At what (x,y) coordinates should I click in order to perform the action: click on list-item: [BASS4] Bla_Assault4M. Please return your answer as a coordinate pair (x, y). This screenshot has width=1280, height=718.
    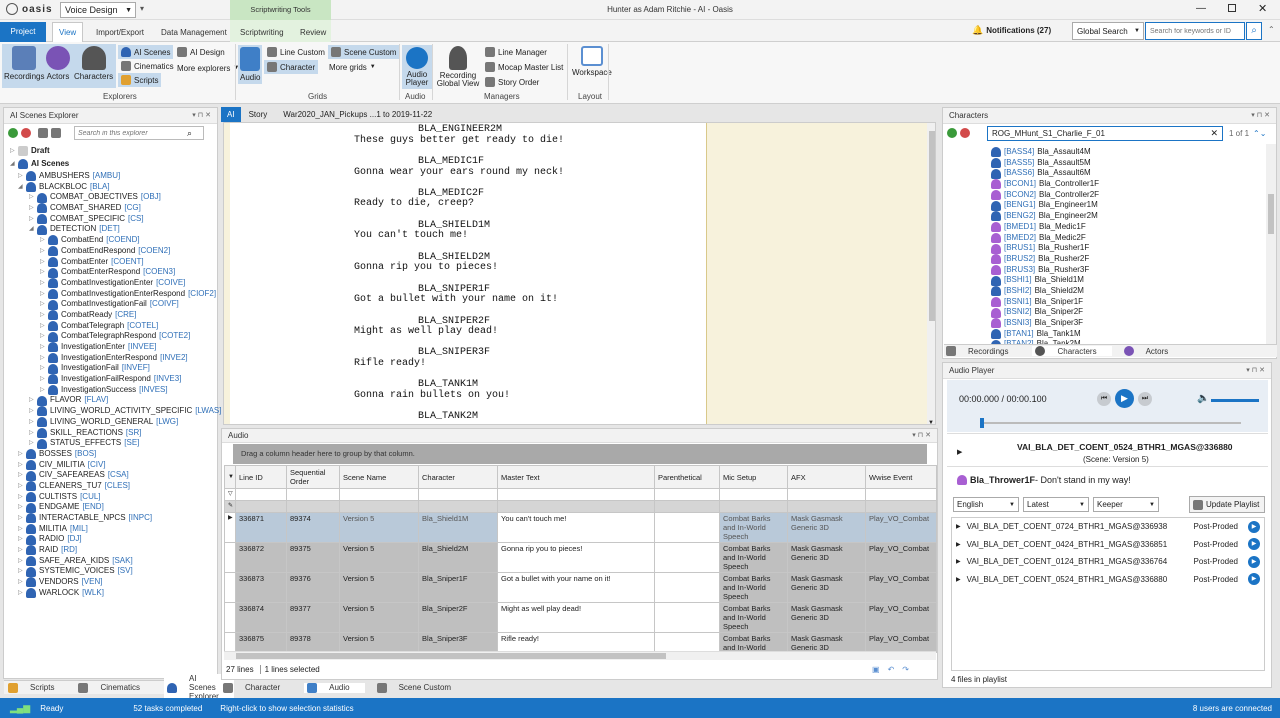
    Looking at the image, I should click on (1133, 152).